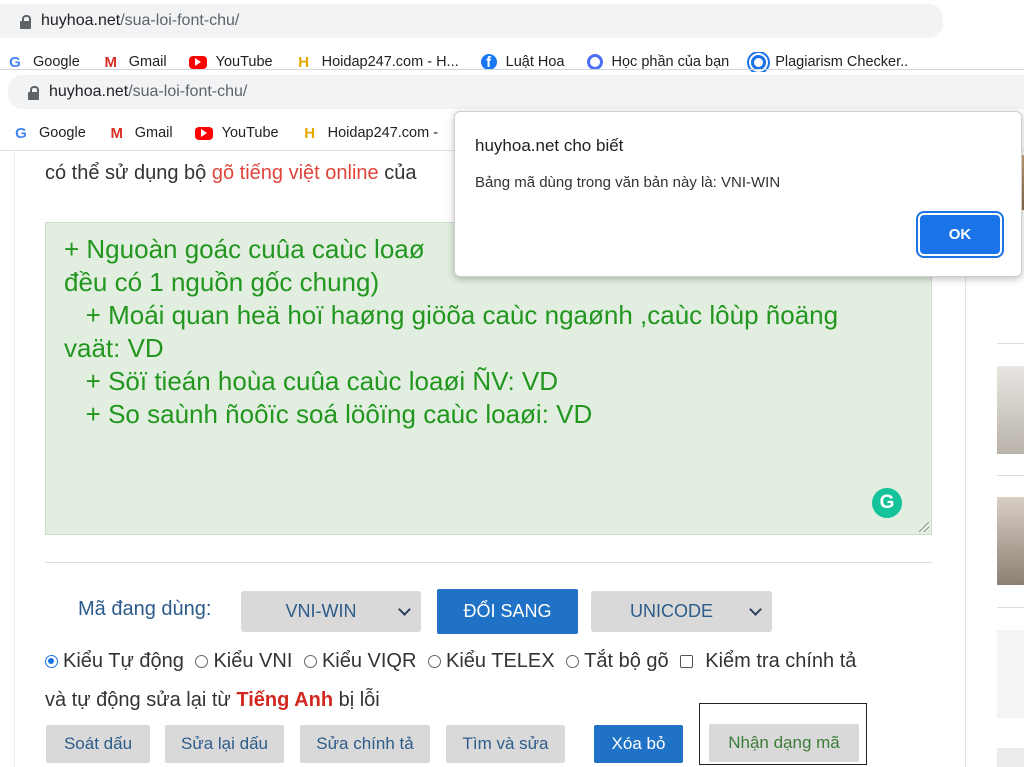 The image size is (1024, 767). What do you see at coordinates (488, 62) in the screenshot?
I see `facebook-icon: f` at bounding box center [488, 62].